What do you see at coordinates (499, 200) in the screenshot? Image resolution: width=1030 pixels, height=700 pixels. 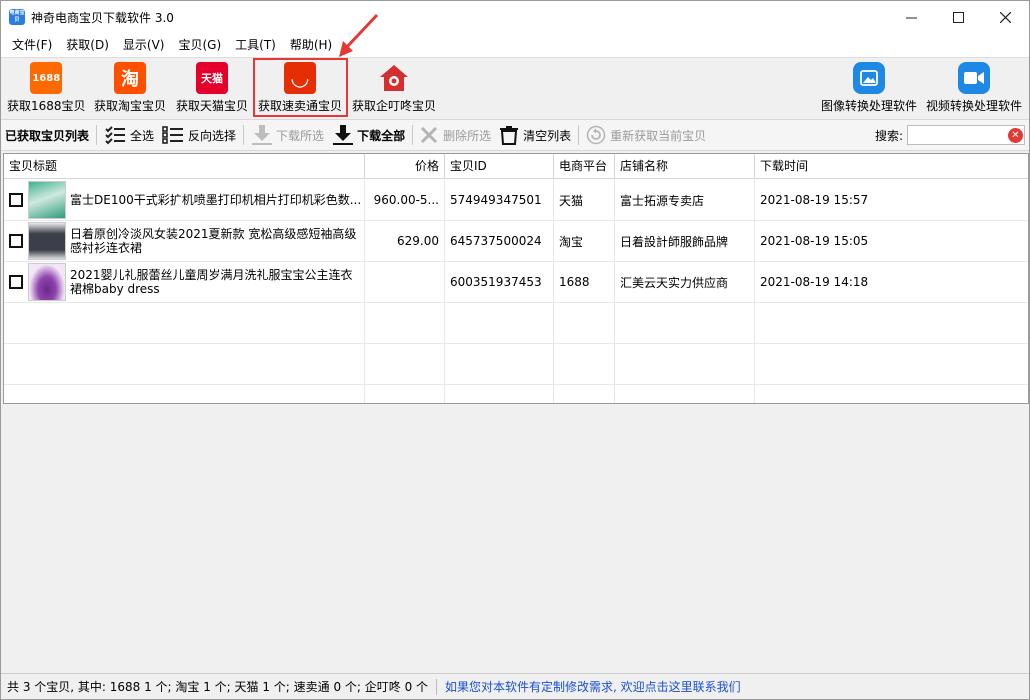 I see `row-id: 574949347501` at bounding box center [499, 200].